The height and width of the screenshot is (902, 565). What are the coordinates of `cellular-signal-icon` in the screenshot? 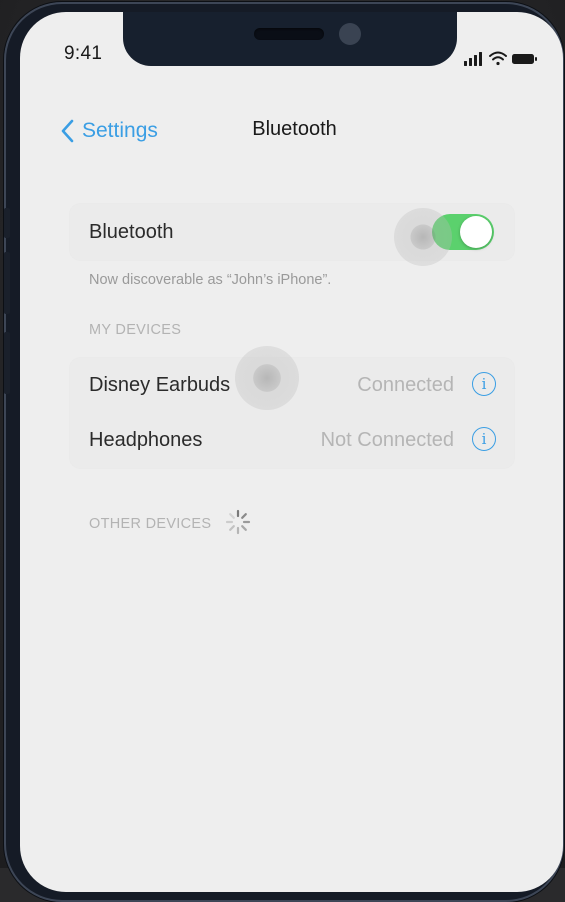 It's located at (473, 59).